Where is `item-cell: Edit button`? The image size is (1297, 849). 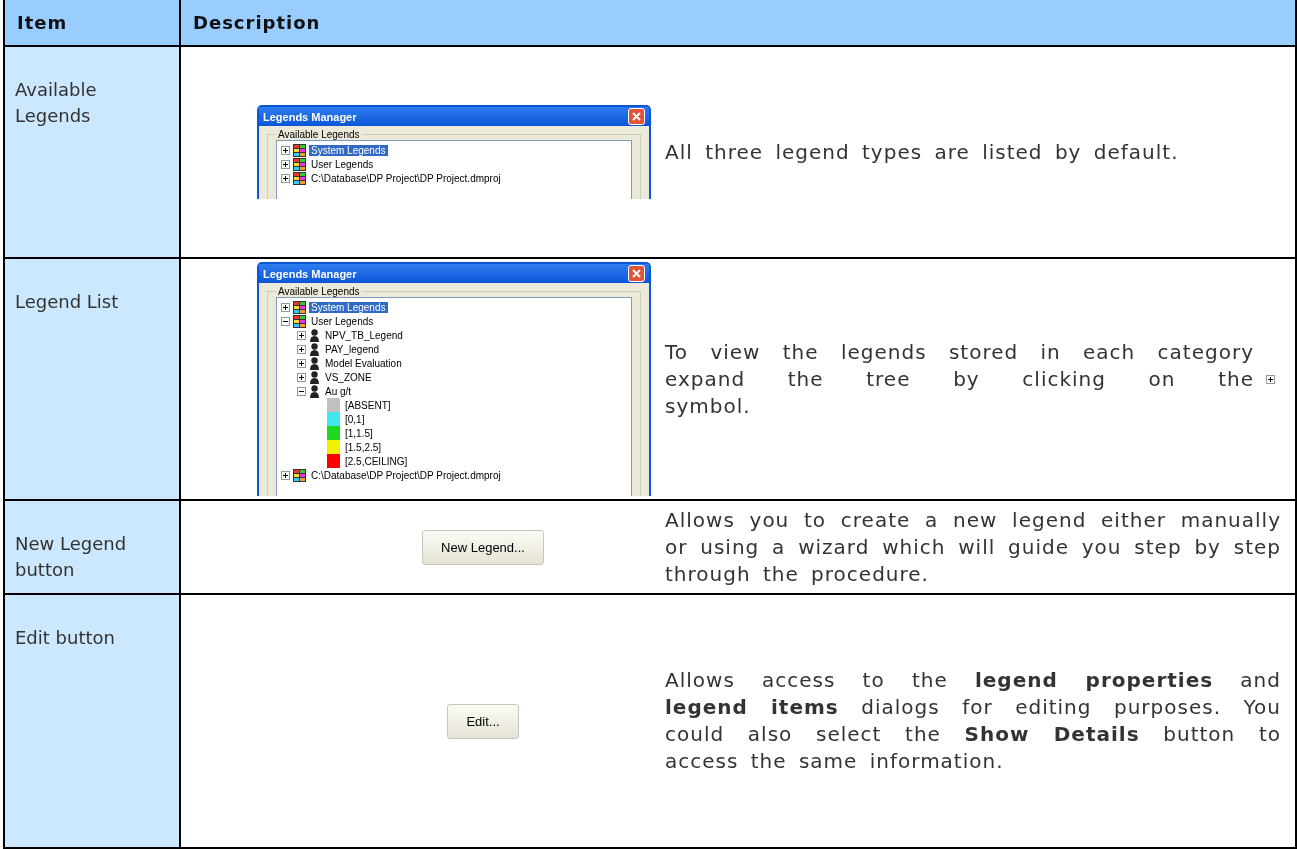
item-cell: Edit button is located at coordinates (93, 722).